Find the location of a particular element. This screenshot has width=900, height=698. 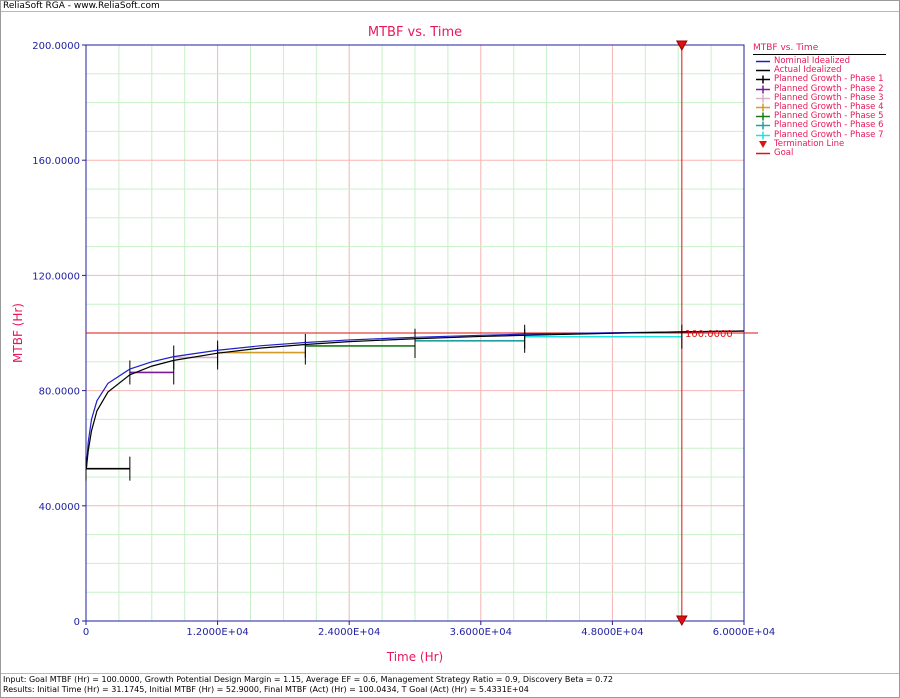

legend-label: Planned Growth - Phase 6 is located at coordinates (829, 125).